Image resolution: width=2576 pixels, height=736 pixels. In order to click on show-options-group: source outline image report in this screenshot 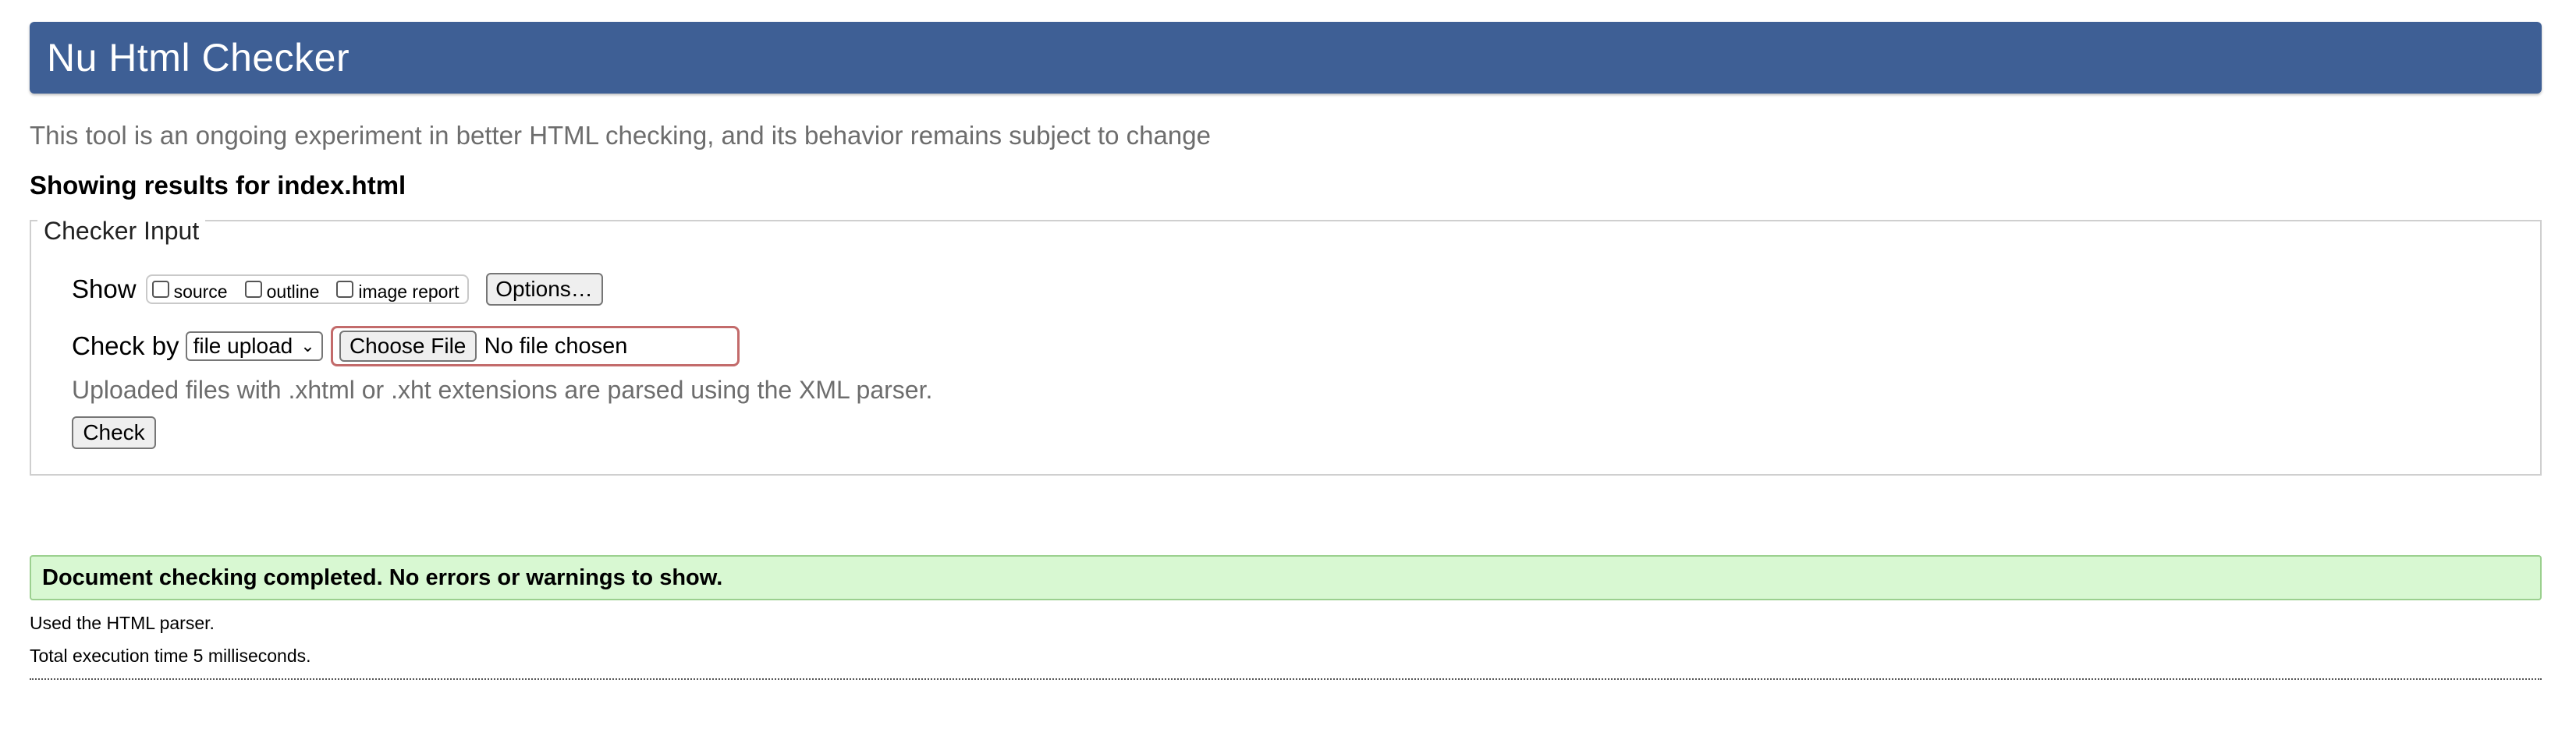, I will do `click(307, 289)`.